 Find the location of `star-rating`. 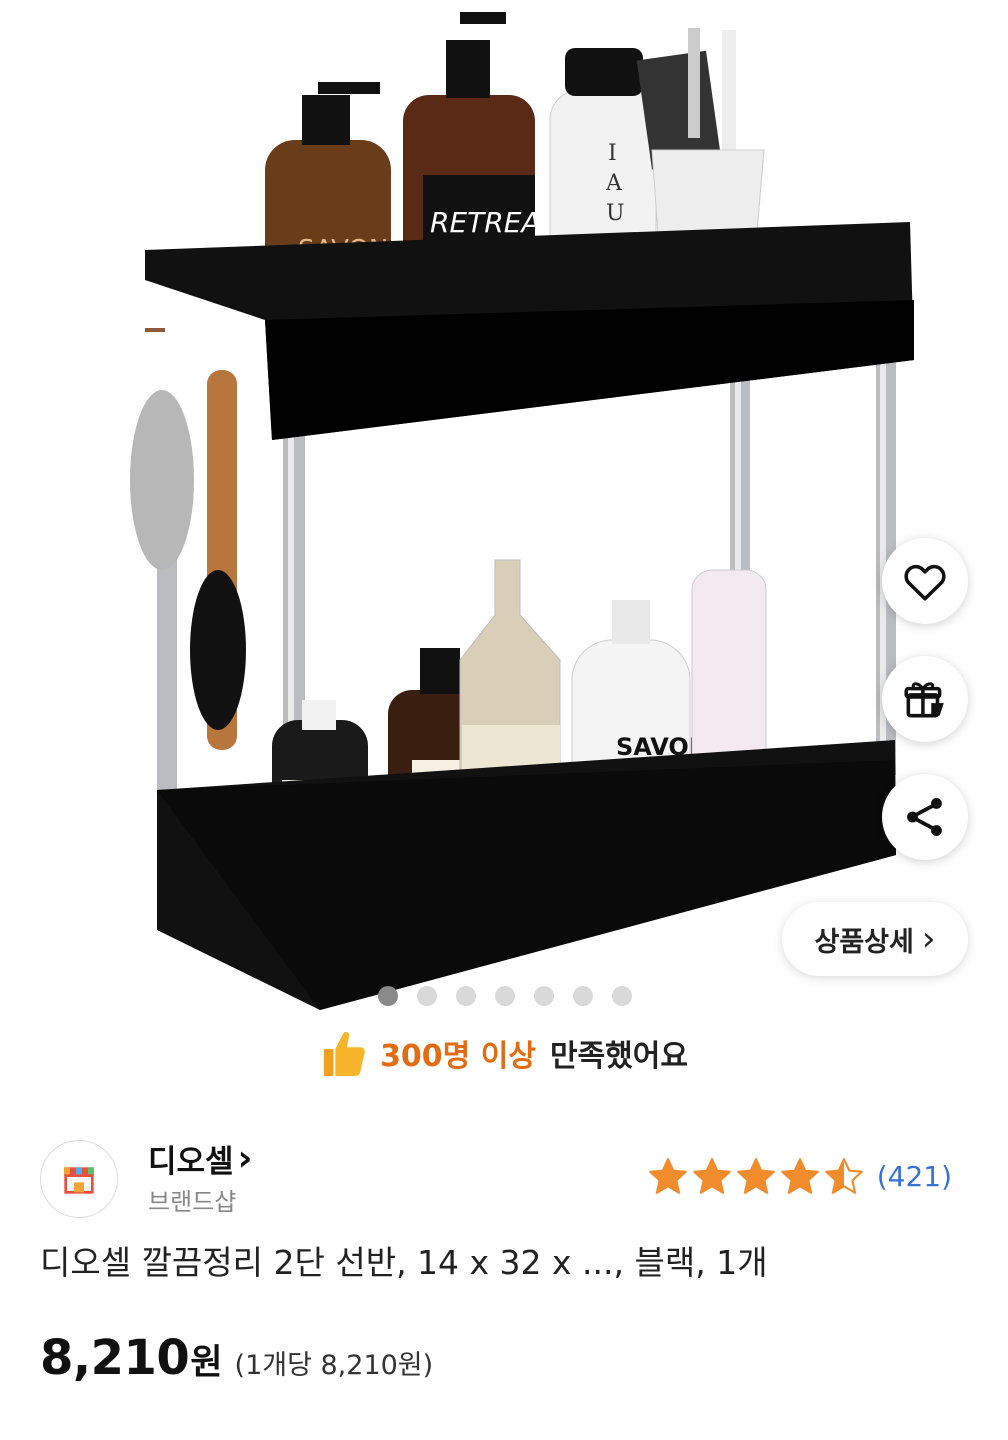

star-rating is located at coordinates (756, 1176).